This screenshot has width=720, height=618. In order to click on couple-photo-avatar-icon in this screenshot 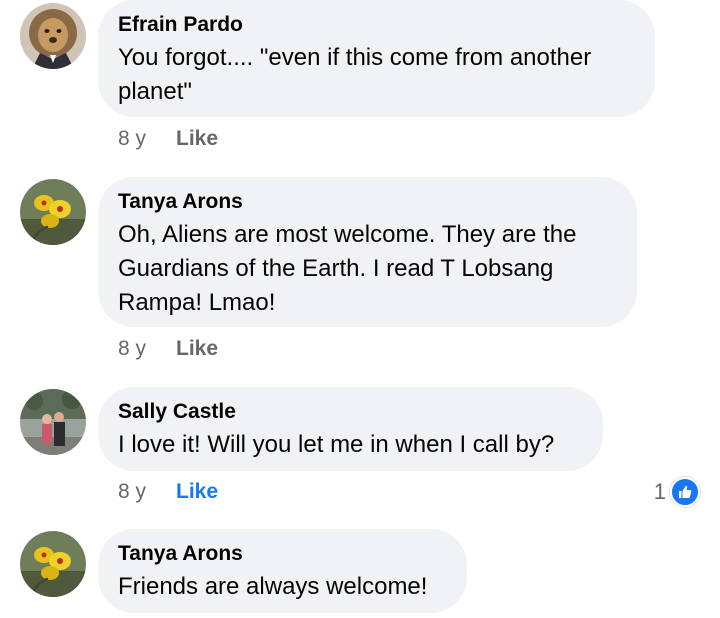, I will do `click(53, 422)`.